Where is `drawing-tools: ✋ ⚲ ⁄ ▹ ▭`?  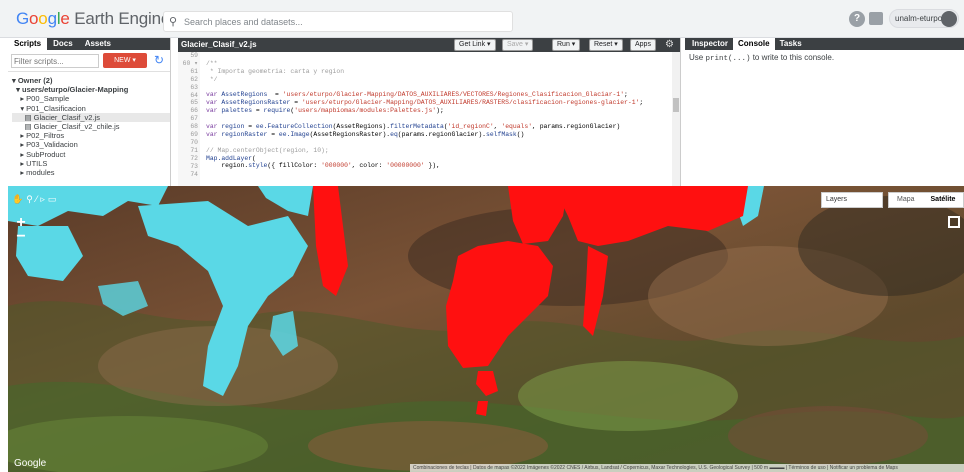 drawing-tools: ✋ ⚲ ⁄ ▹ ▭ is located at coordinates (34, 200).